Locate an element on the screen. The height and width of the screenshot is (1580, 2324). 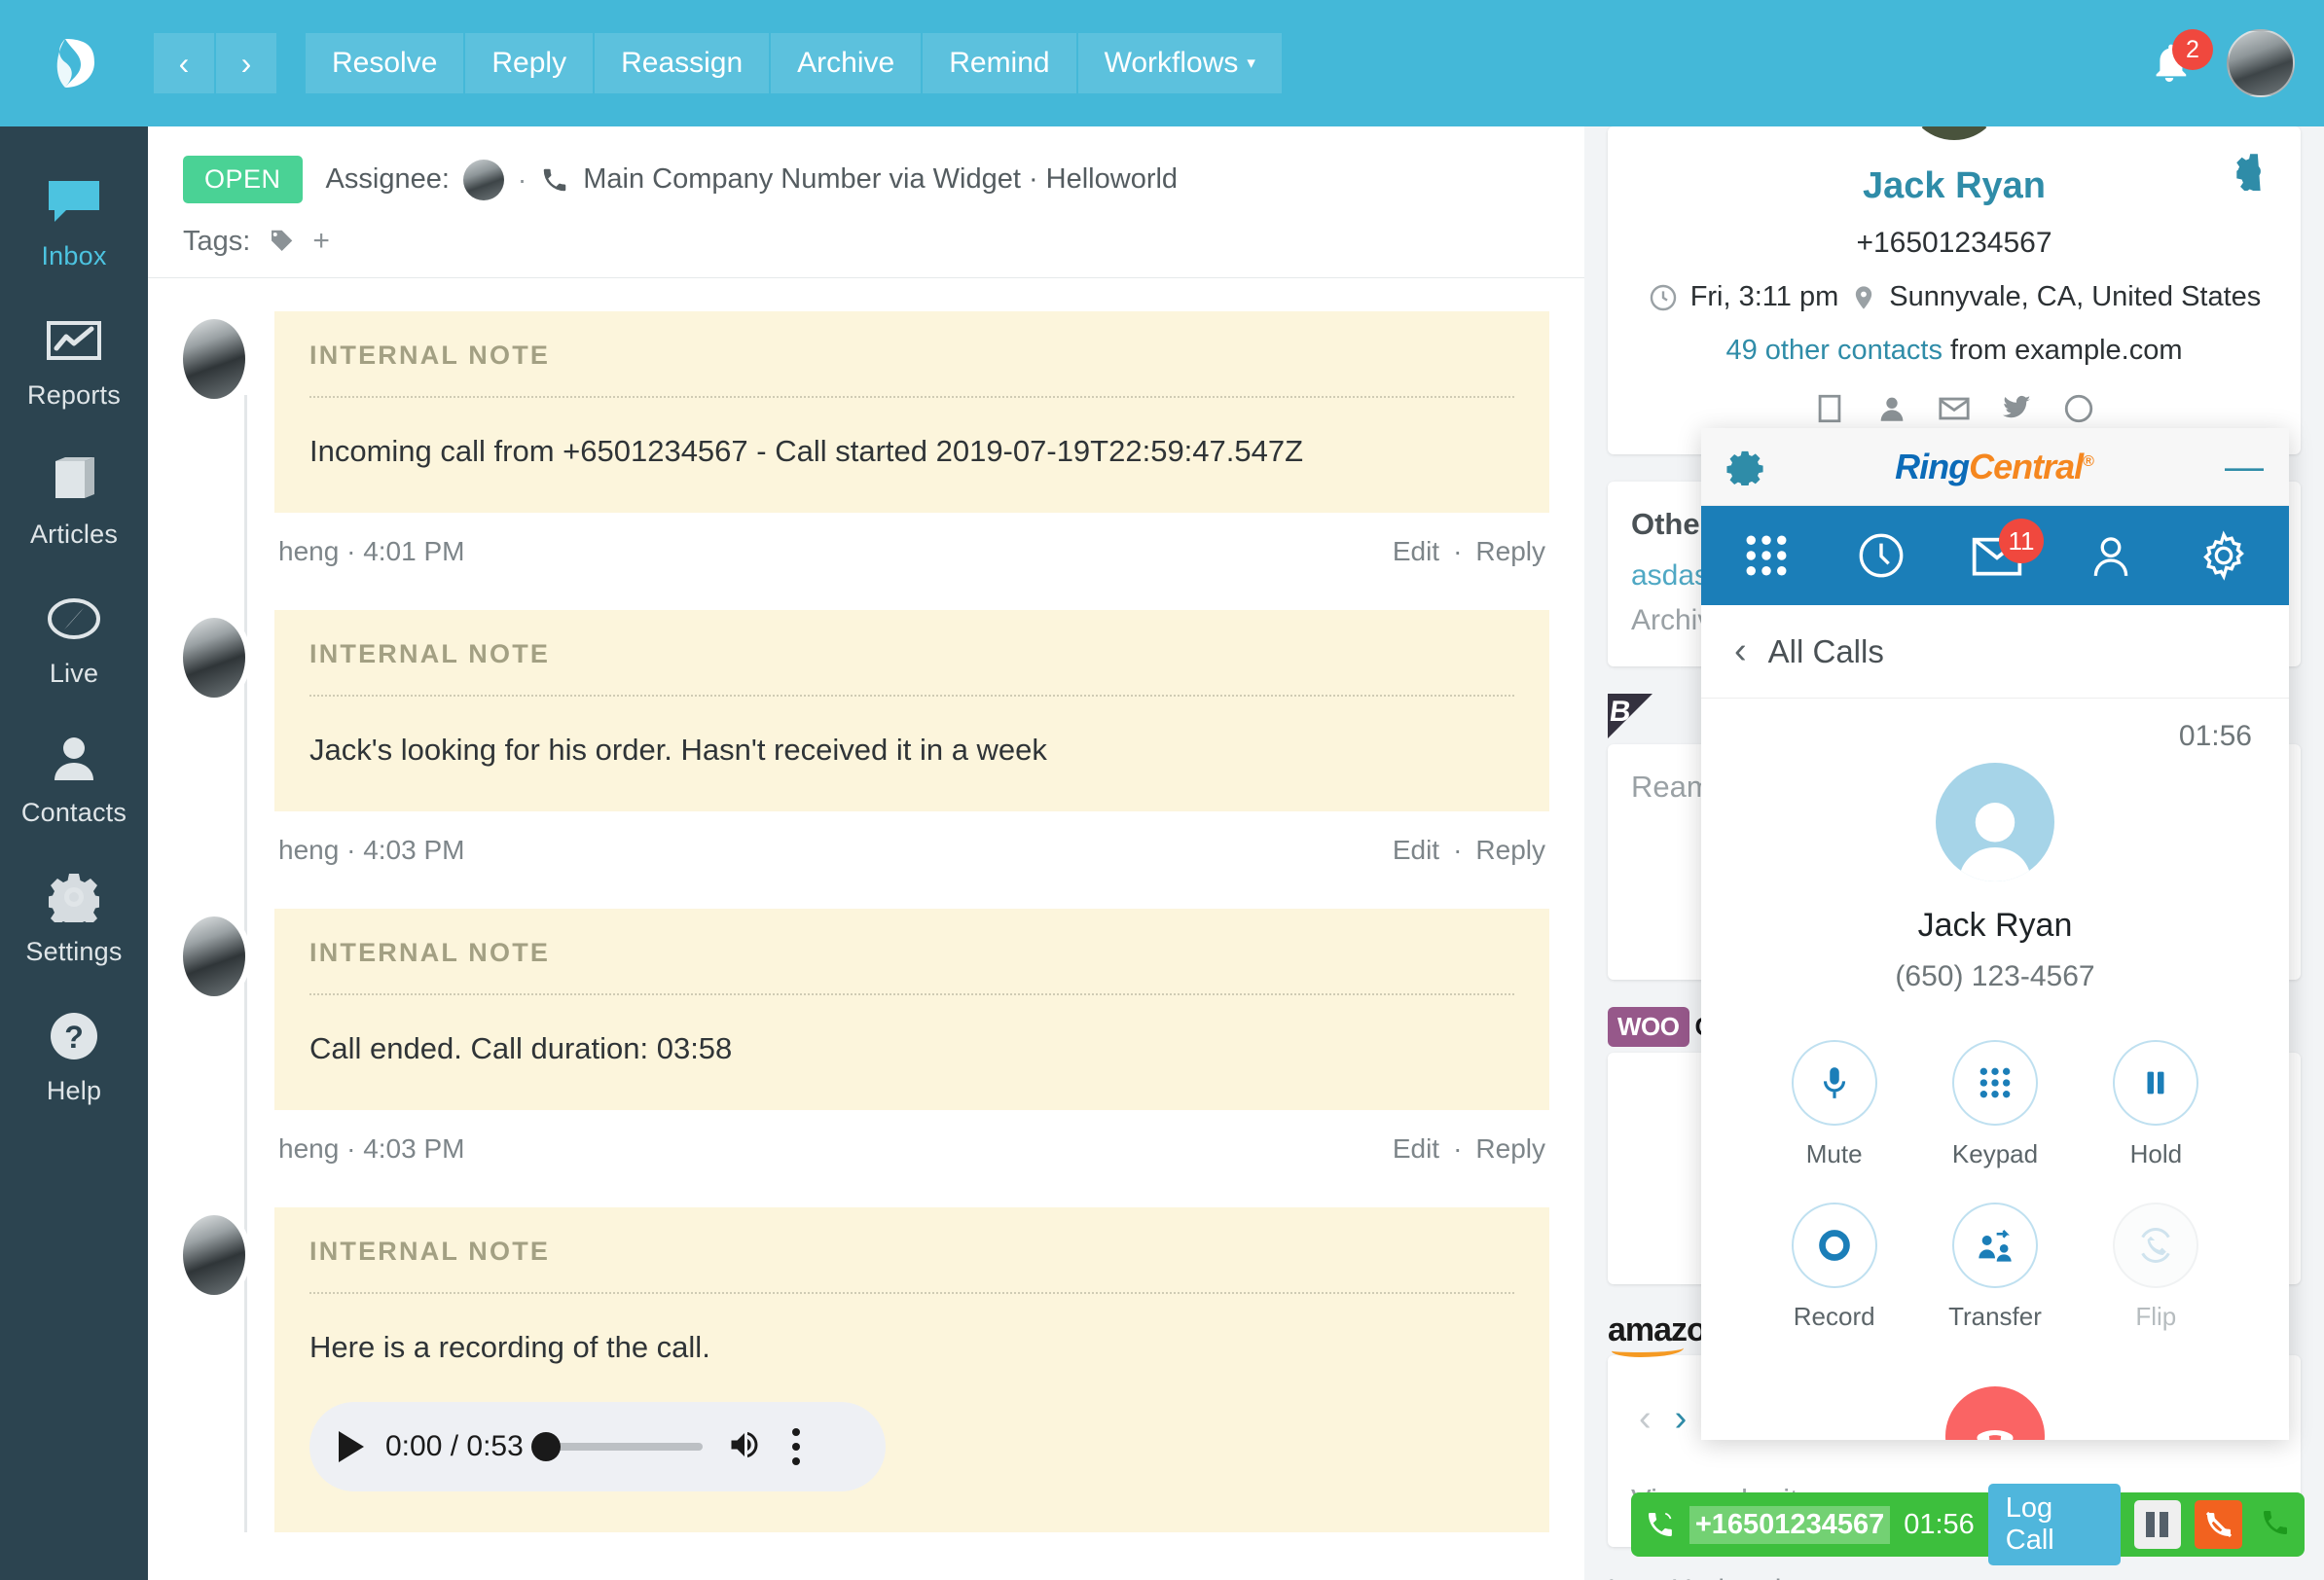
tag-icon is located at coordinates (282, 240).